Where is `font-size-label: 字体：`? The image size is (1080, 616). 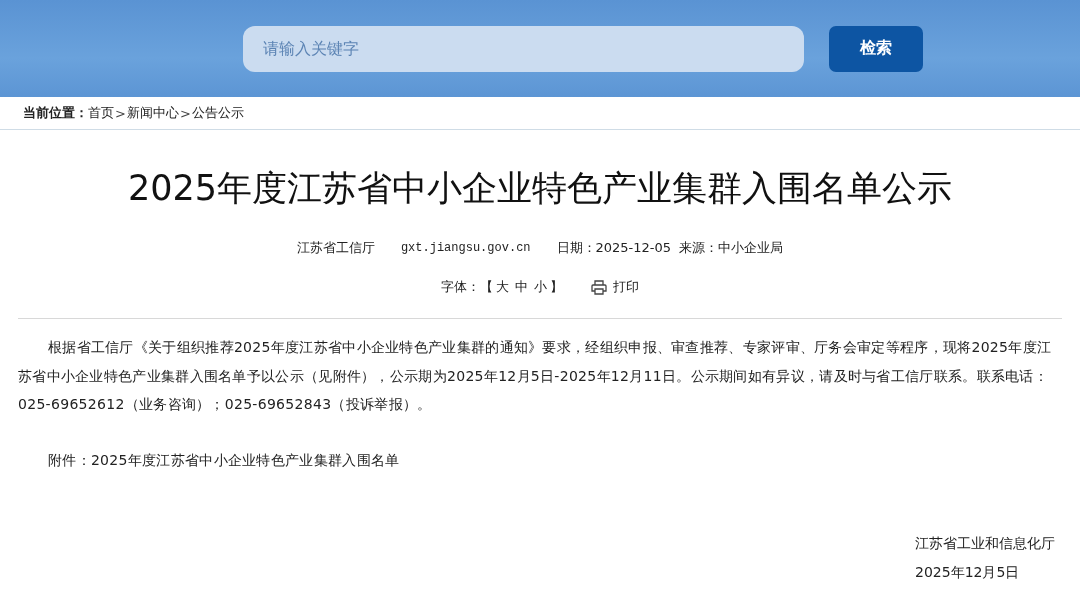 font-size-label: 字体： is located at coordinates (460, 287).